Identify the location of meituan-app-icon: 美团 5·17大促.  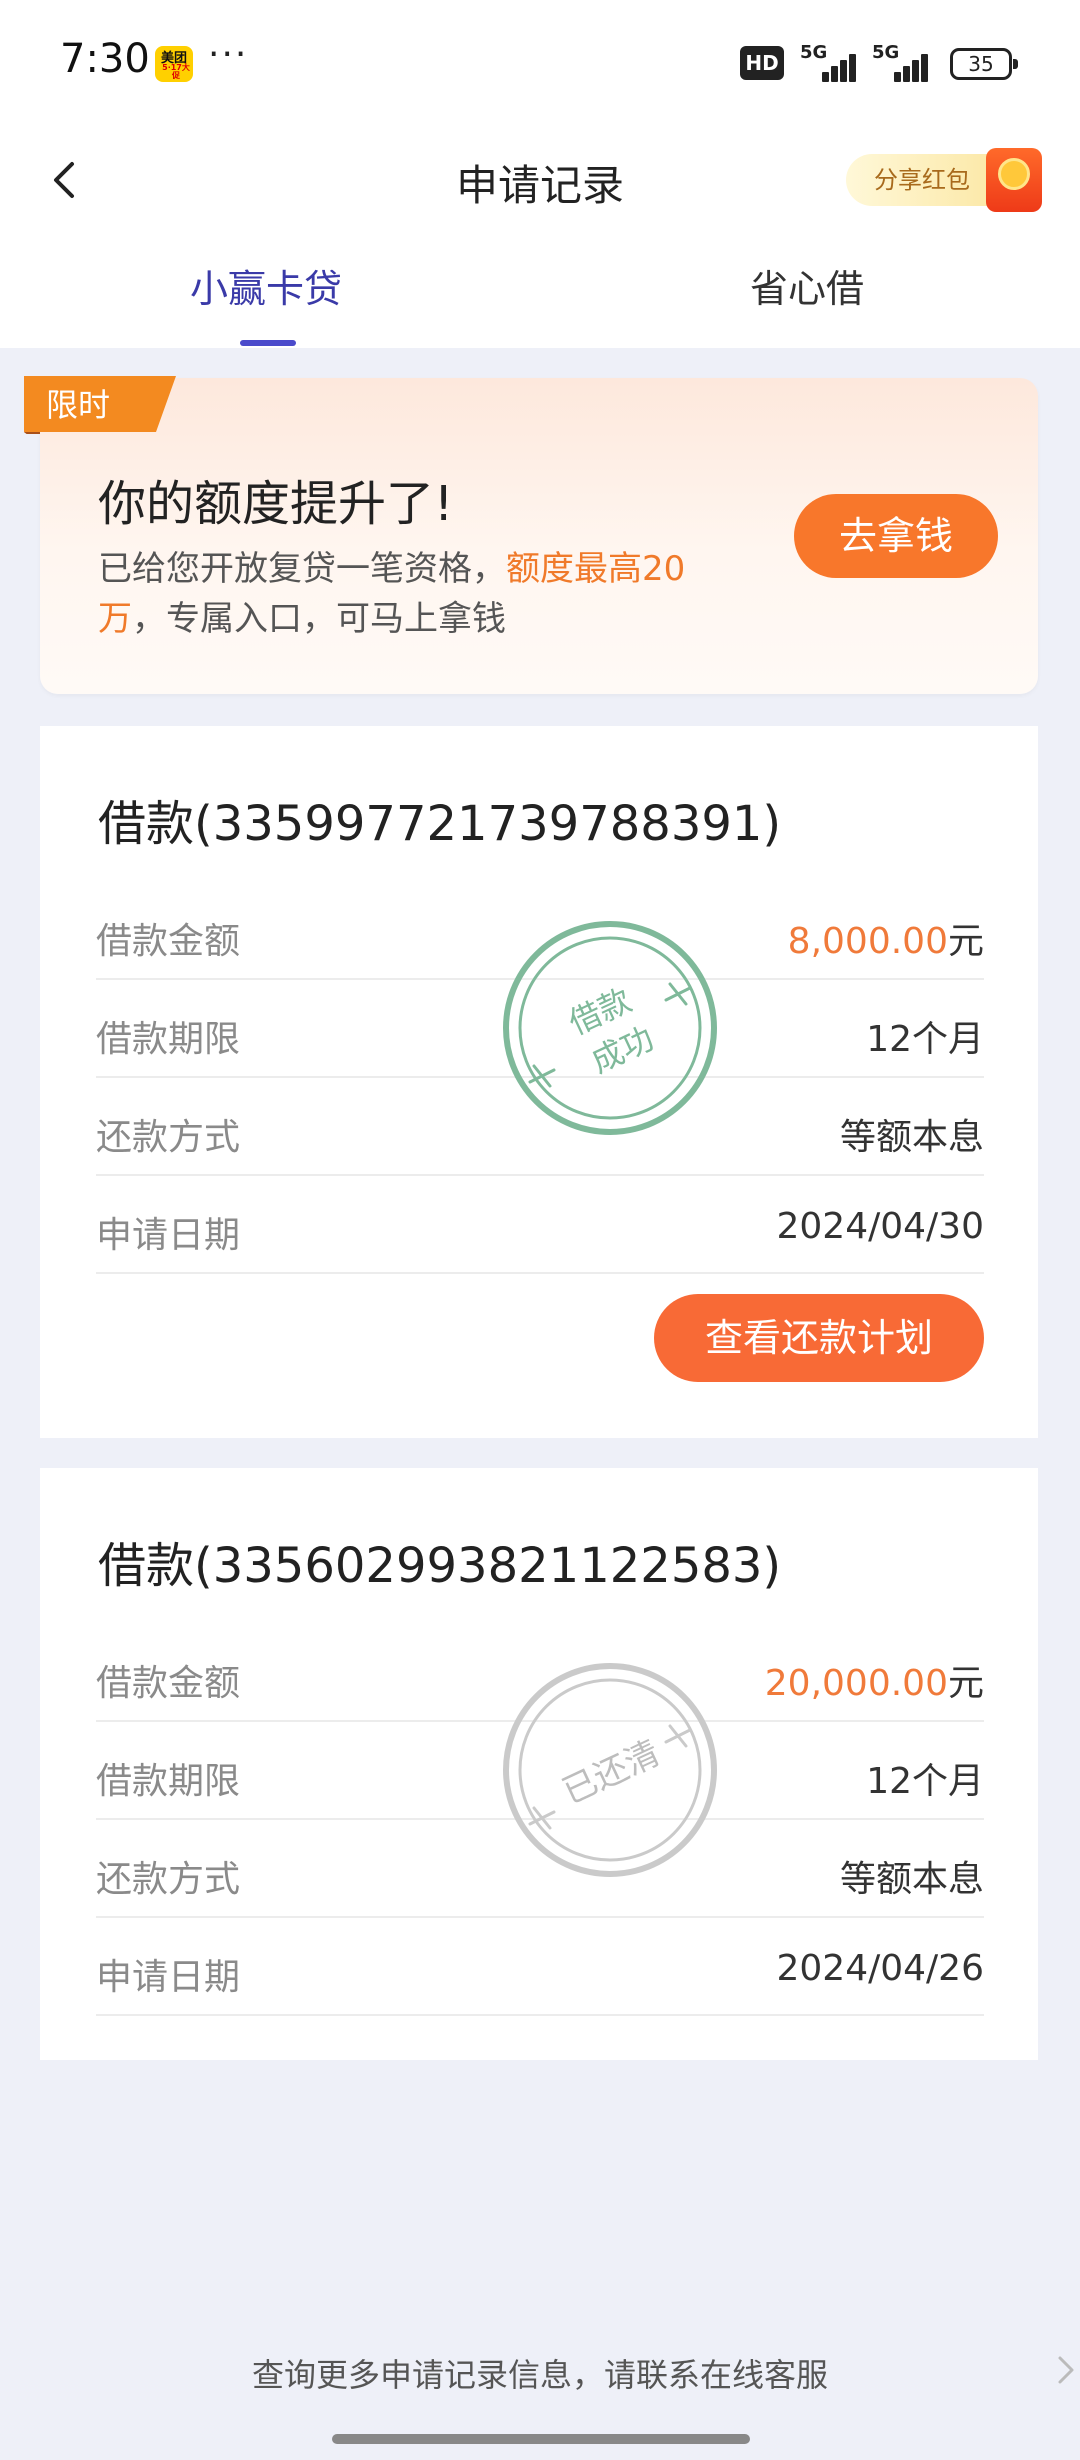
(174, 64).